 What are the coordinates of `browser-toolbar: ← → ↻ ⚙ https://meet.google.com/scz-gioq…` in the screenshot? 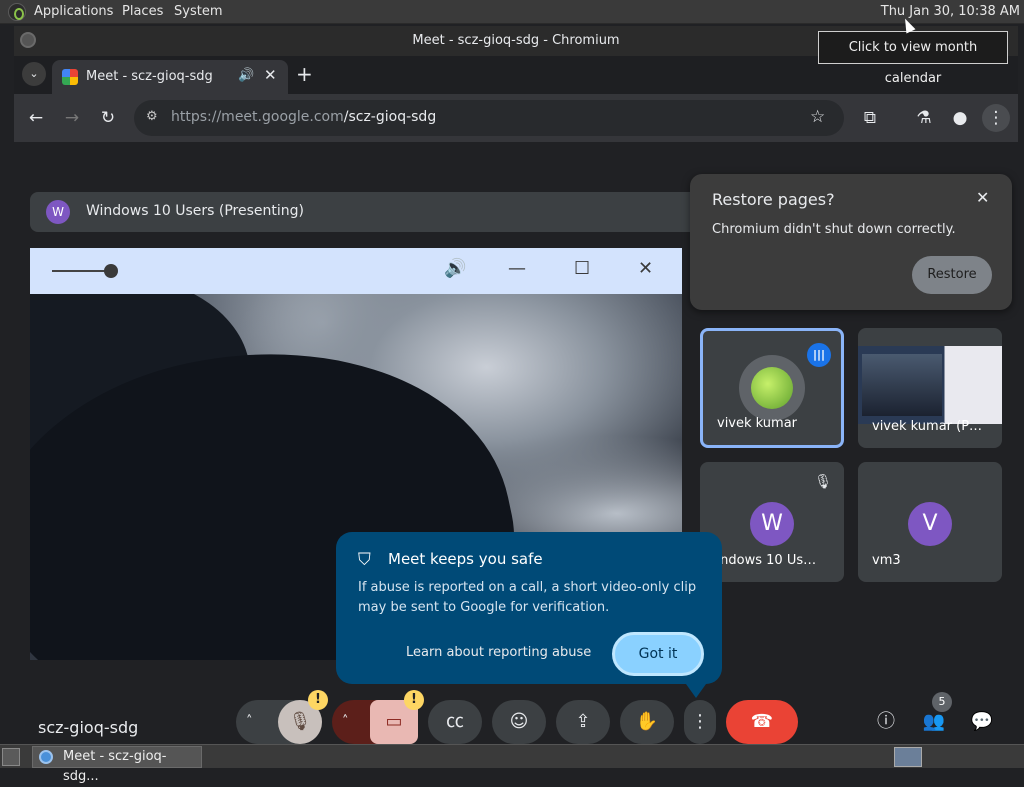 It's located at (516, 118).